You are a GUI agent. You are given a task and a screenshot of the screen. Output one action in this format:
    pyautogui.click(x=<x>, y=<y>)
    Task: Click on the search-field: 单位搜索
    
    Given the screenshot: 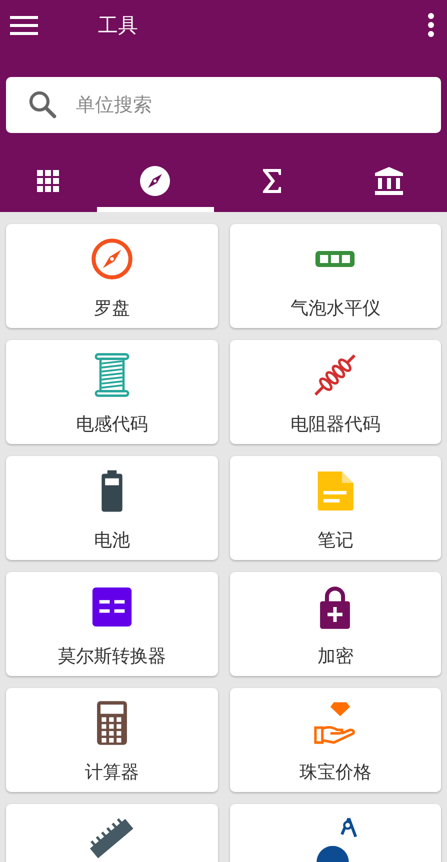 What is the action you would take?
    pyautogui.click(x=223, y=105)
    